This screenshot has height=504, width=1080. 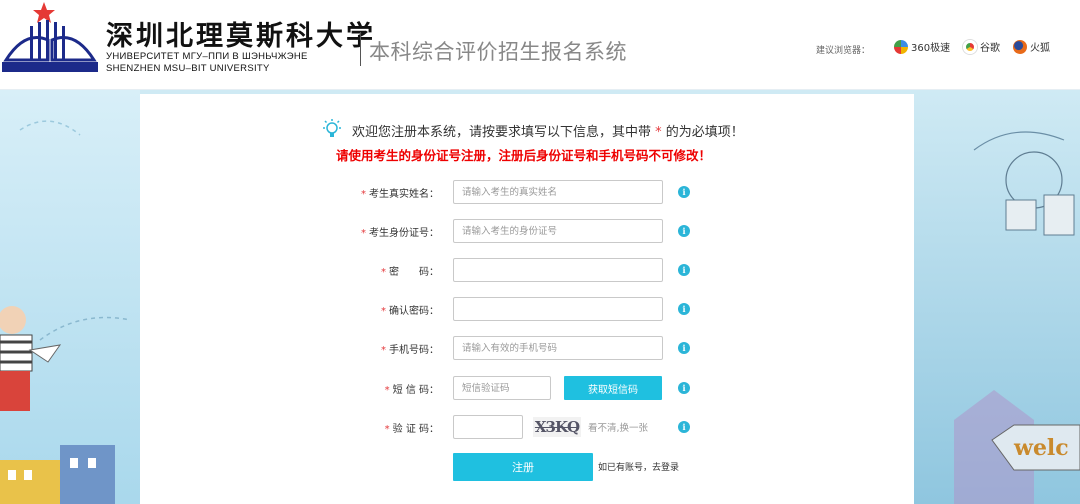 What do you see at coordinates (1020, 46) in the screenshot?
I see `firefox-icon` at bounding box center [1020, 46].